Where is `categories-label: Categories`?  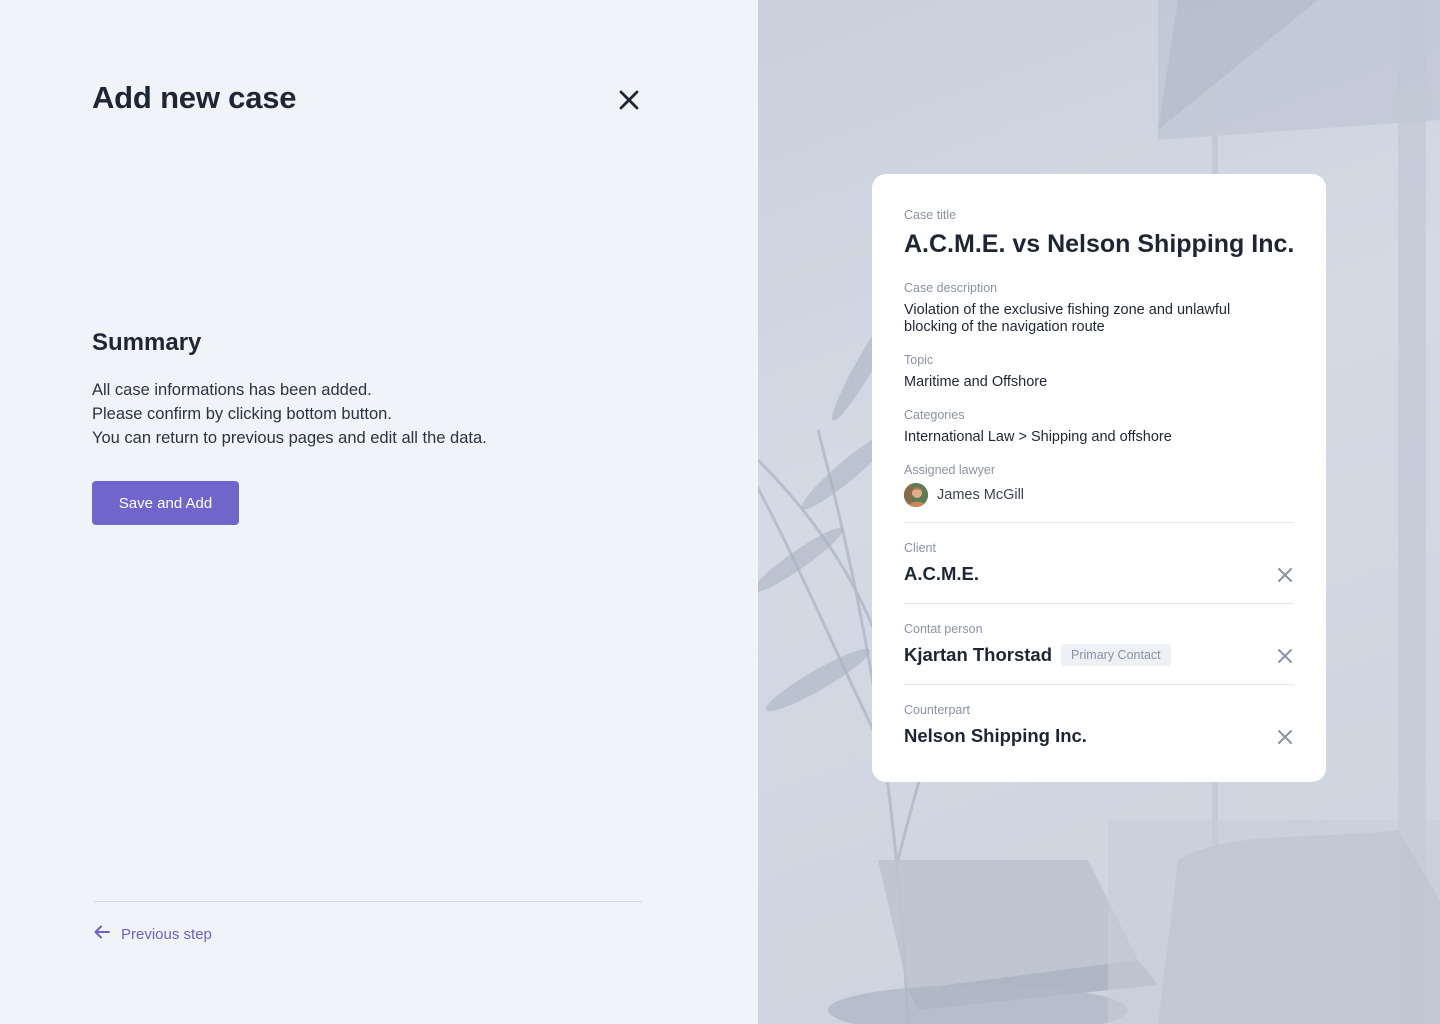 categories-label: Categories is located at coordinates (934, 415).